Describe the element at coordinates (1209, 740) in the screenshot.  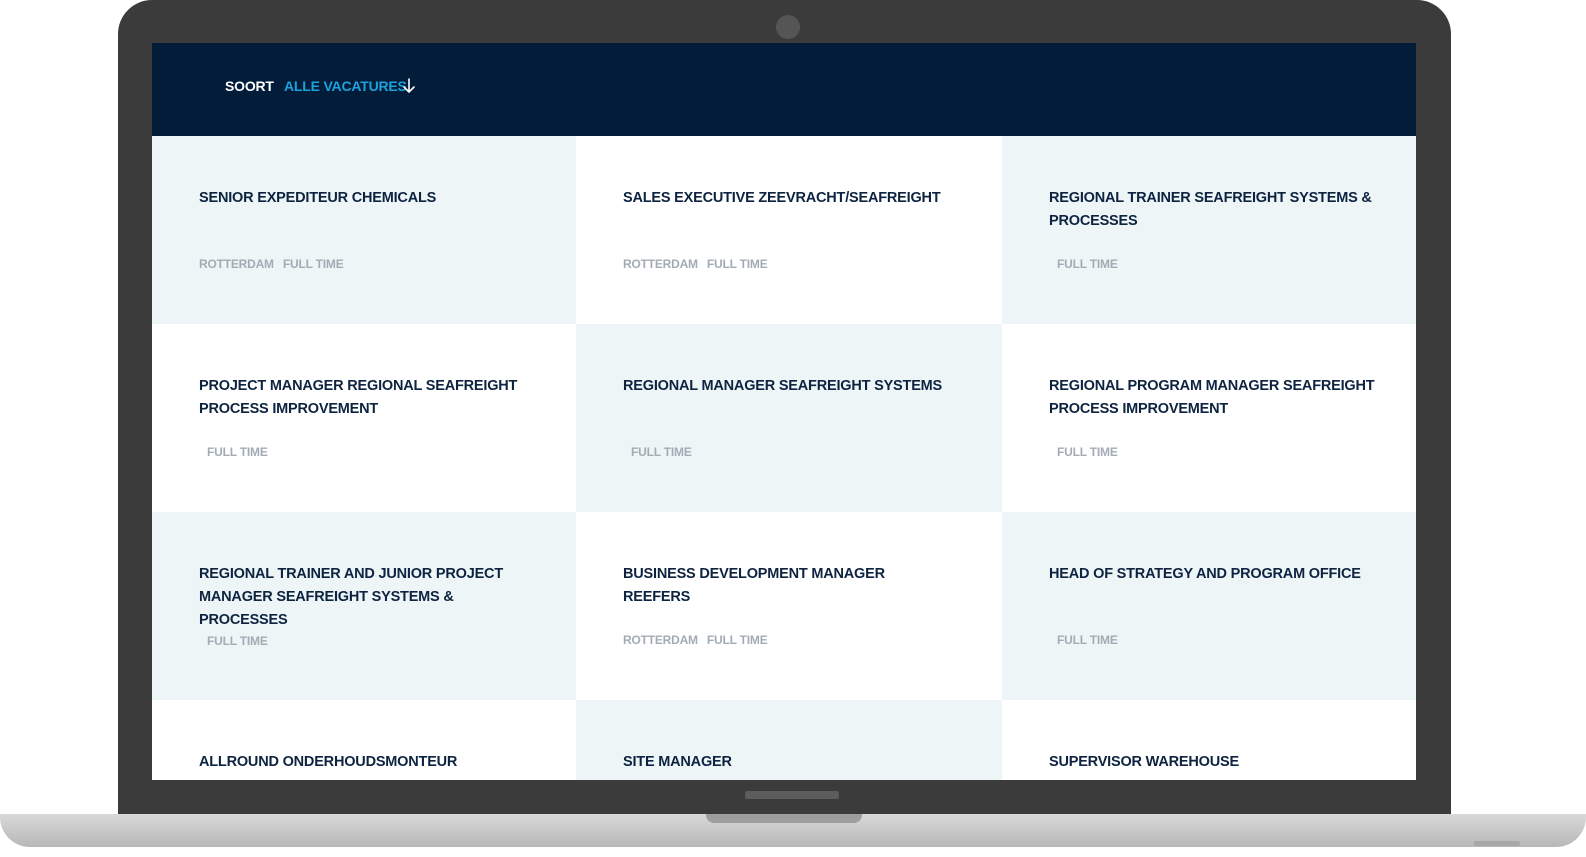
I see `job-card: SUPERVISOR WAREHOUSE` at that location.